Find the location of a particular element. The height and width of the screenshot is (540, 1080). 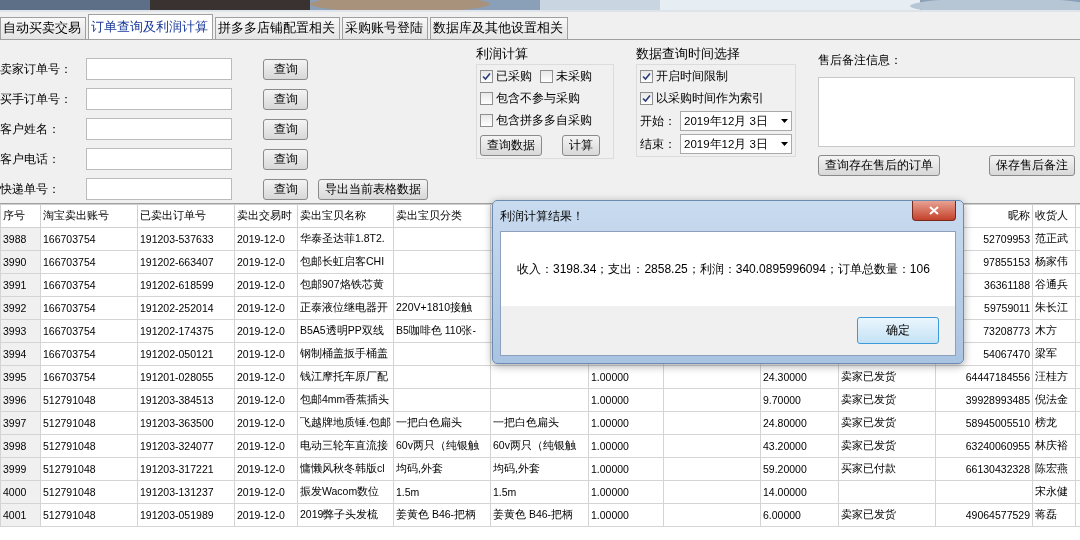

table-cell: 3996 is located at coordinates (20, 400).